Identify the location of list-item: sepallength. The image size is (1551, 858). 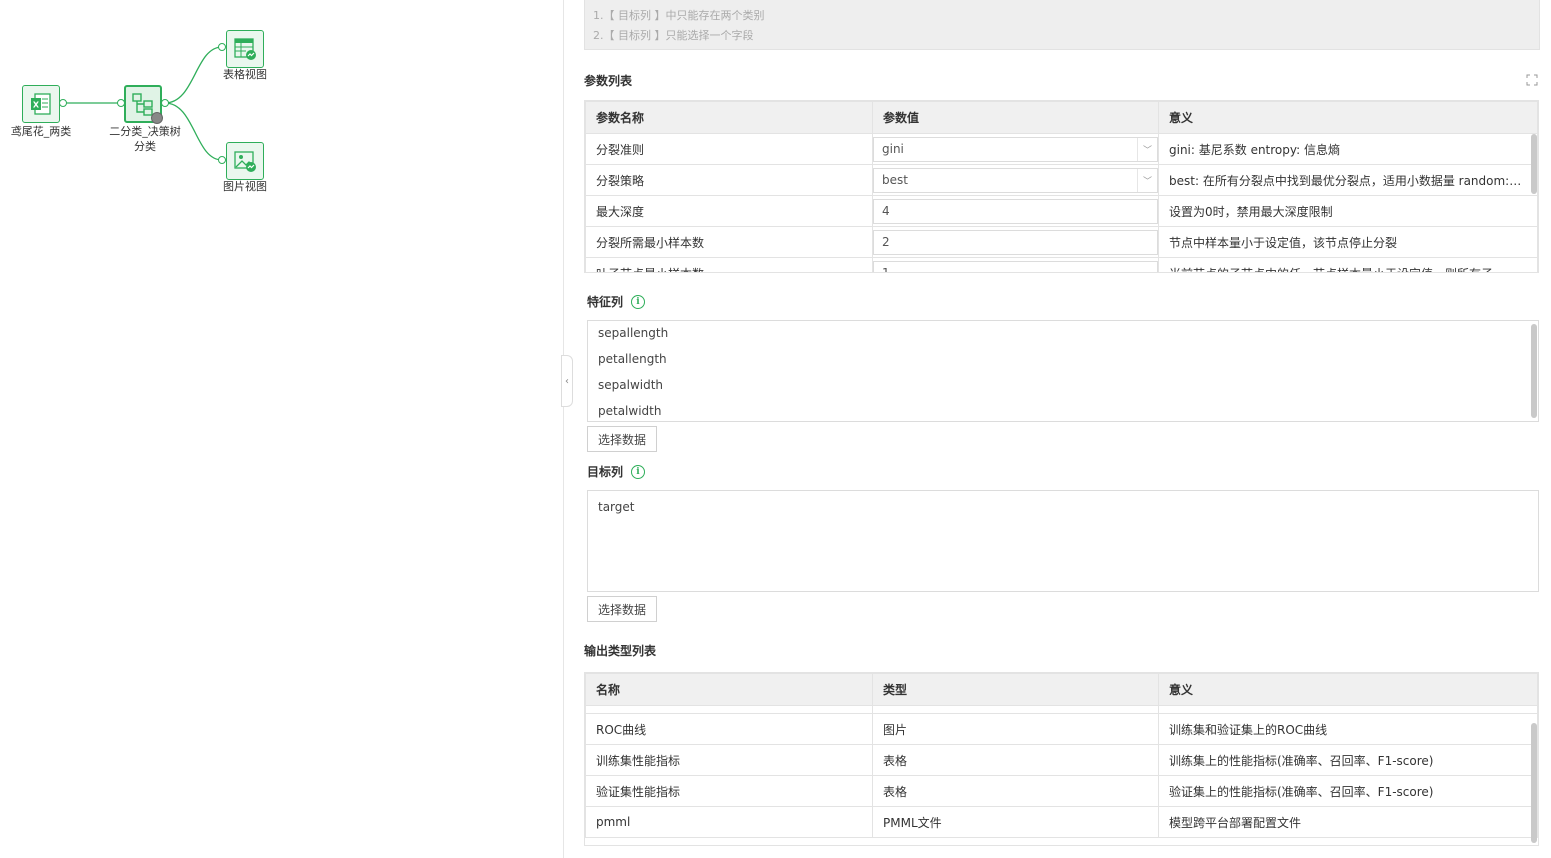
(1063, 336).